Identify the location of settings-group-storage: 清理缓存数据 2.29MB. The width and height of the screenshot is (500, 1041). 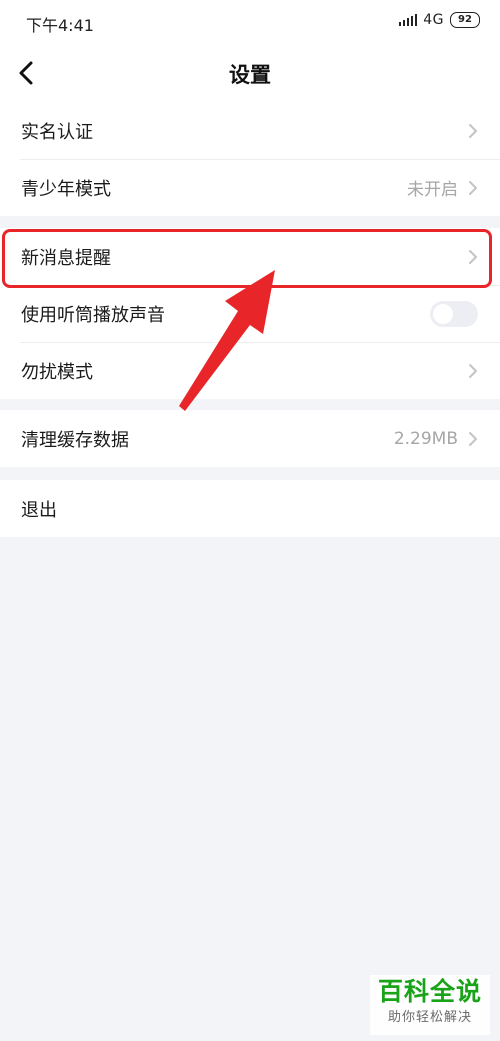
(250, 438).